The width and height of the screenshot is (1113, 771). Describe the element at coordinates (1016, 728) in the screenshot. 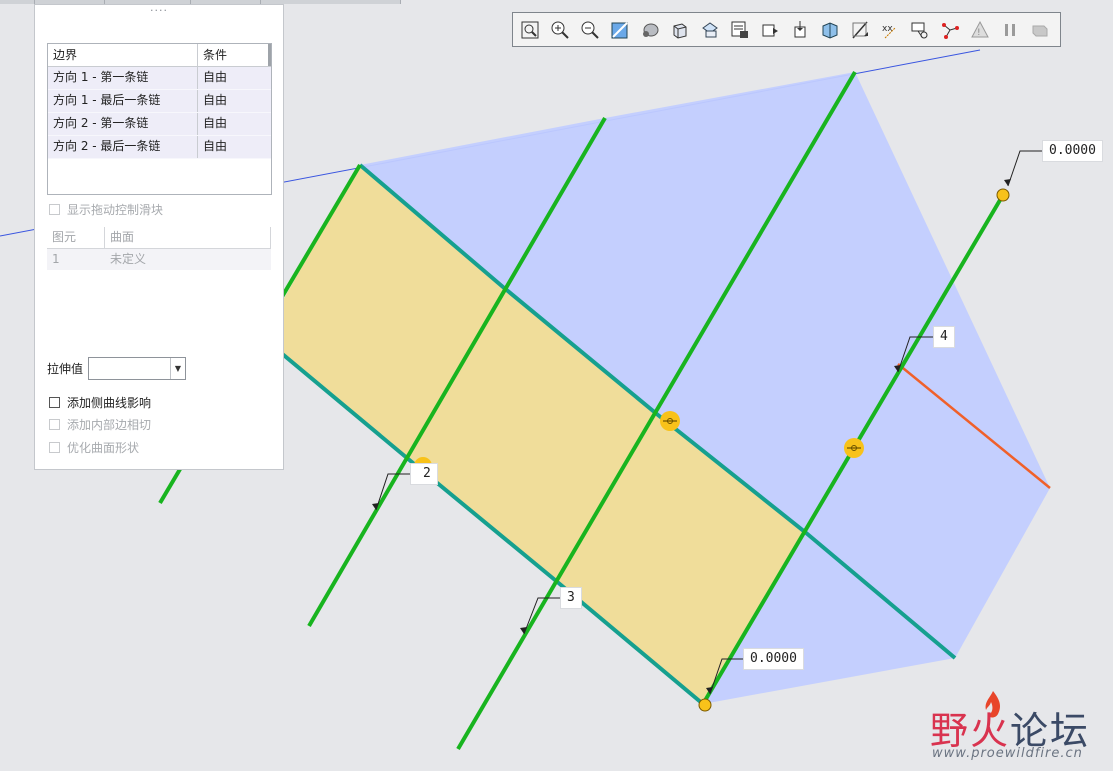

I see `forum-watermark: 野火论坛 www.proewildfire.cn` at that location.